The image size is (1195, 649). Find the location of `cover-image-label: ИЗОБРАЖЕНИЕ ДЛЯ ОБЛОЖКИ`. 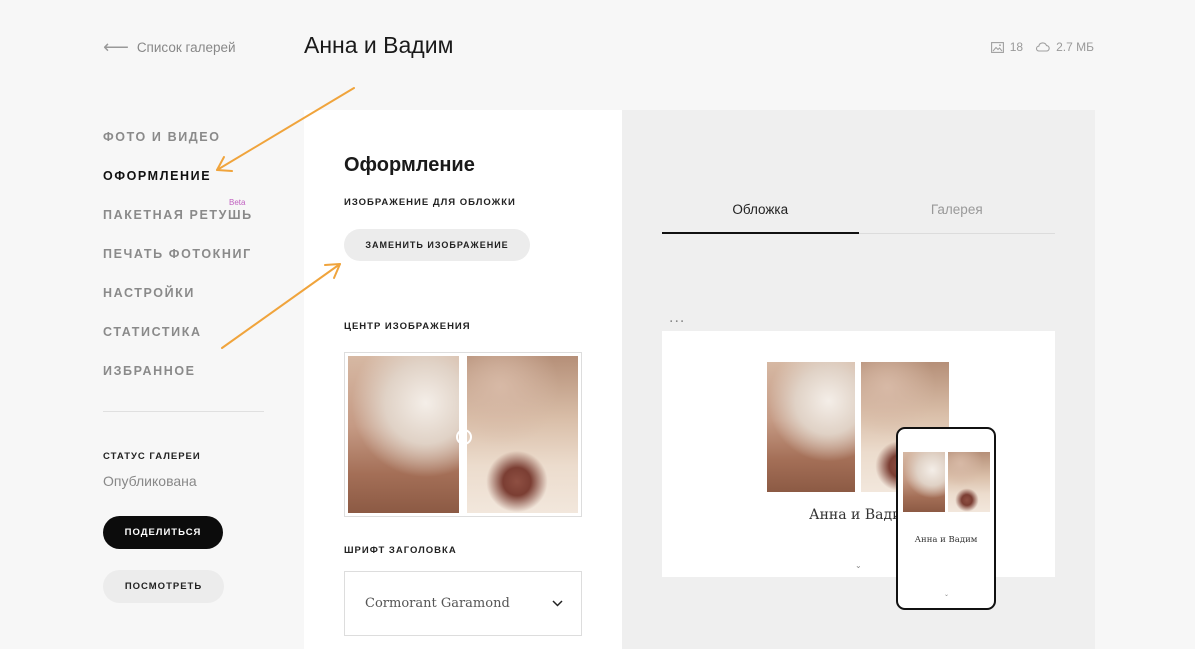

cover-image-label: ИЗОБРАЖЕНИЕ ДЛЯ ОБЛОЖКИ is located at coordinates (430, 202).